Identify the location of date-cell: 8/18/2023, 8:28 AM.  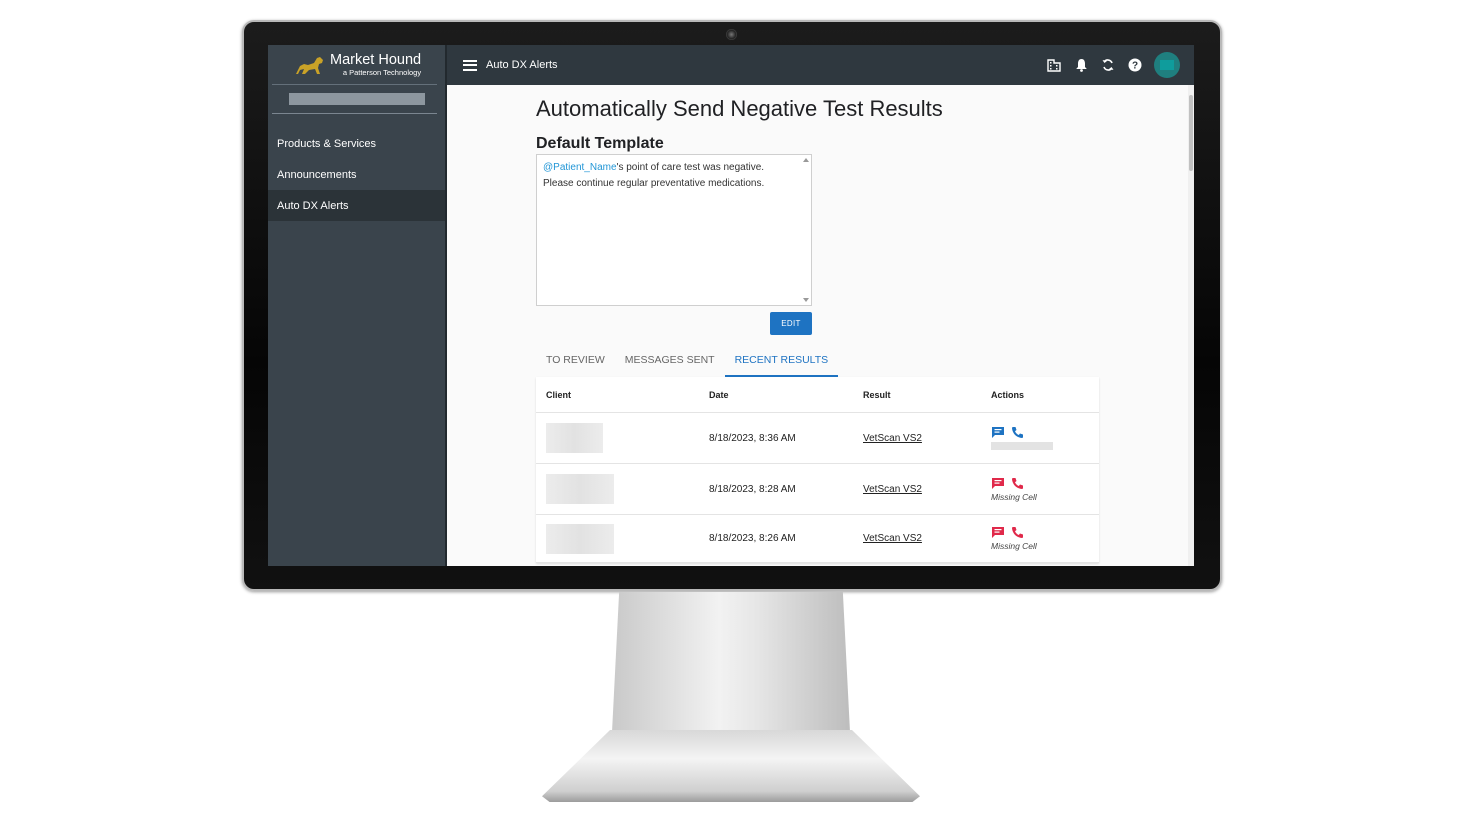
(752, 489).